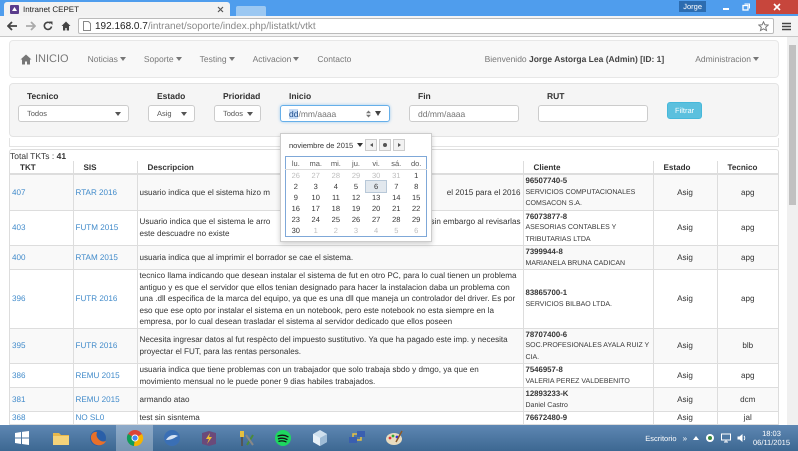 Image resolution: width=798 pixels, height=451 pixels. I want to click on back-button, so click(12, 26).